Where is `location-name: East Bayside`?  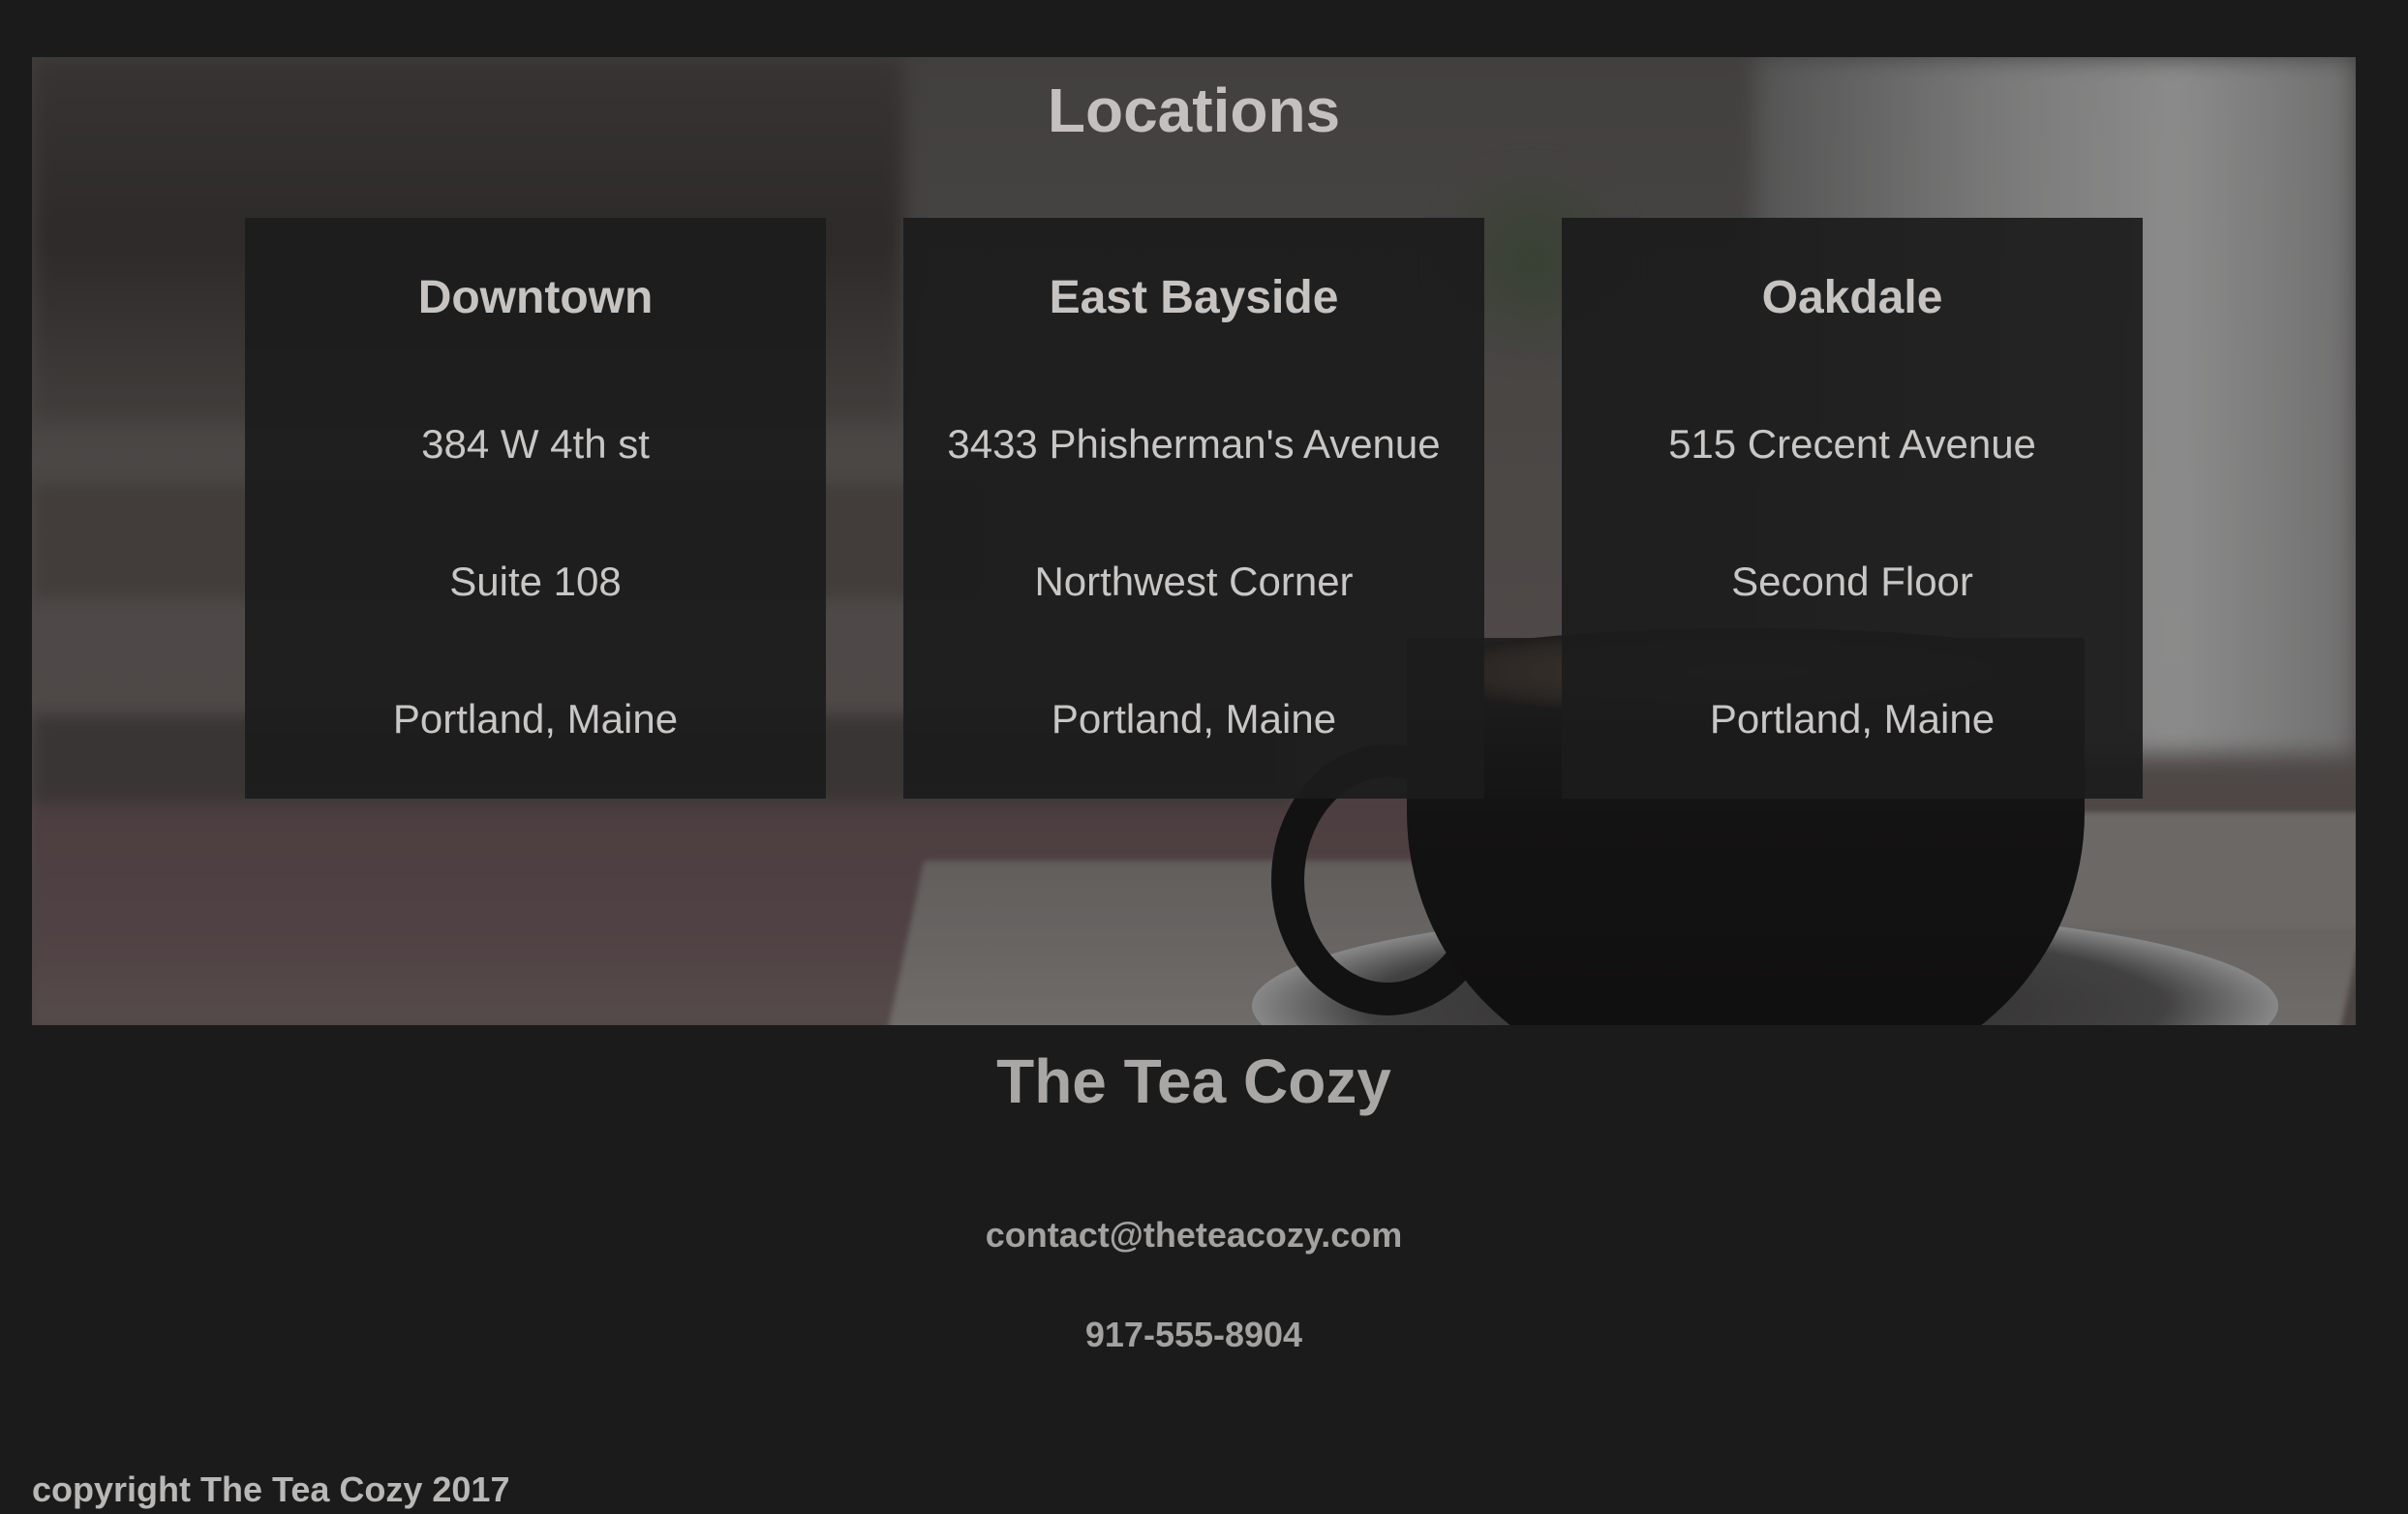
location-name: East Bayside is located at coordinates (1194, 297).